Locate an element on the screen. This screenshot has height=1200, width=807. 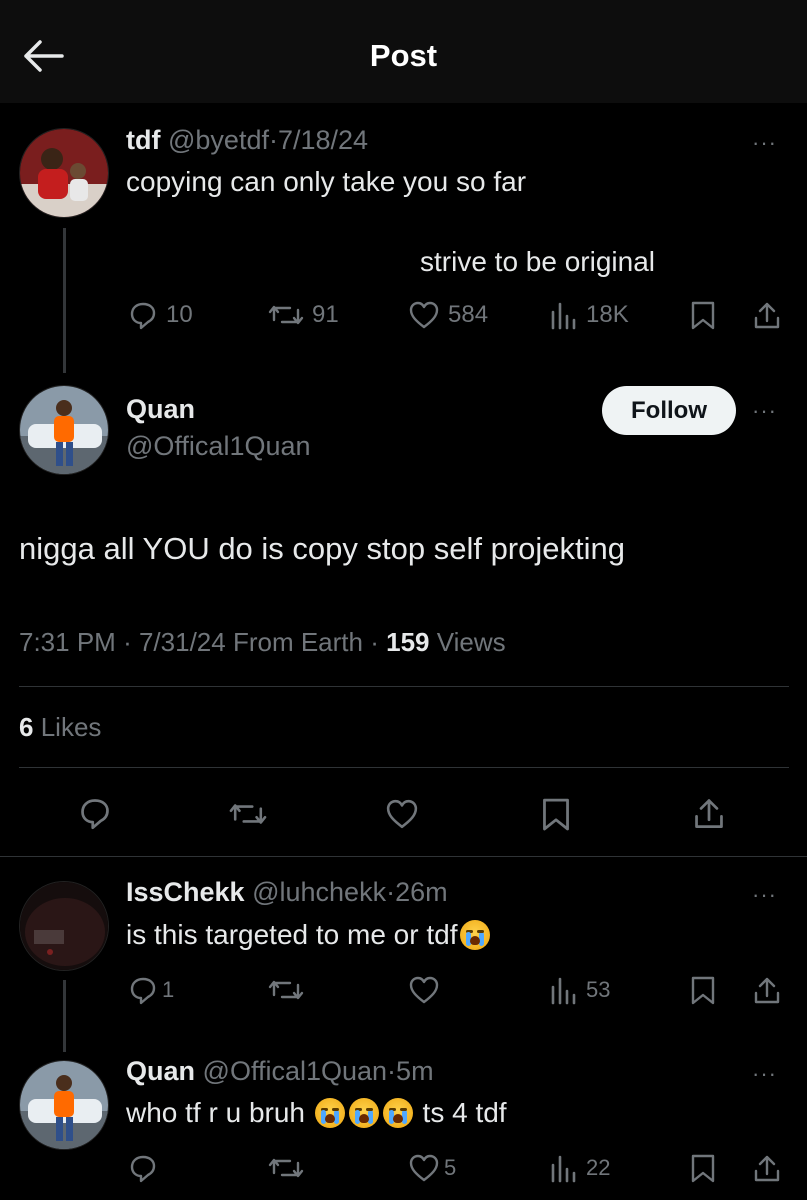
like-count: 5 is located at coordinates (450, 1167).